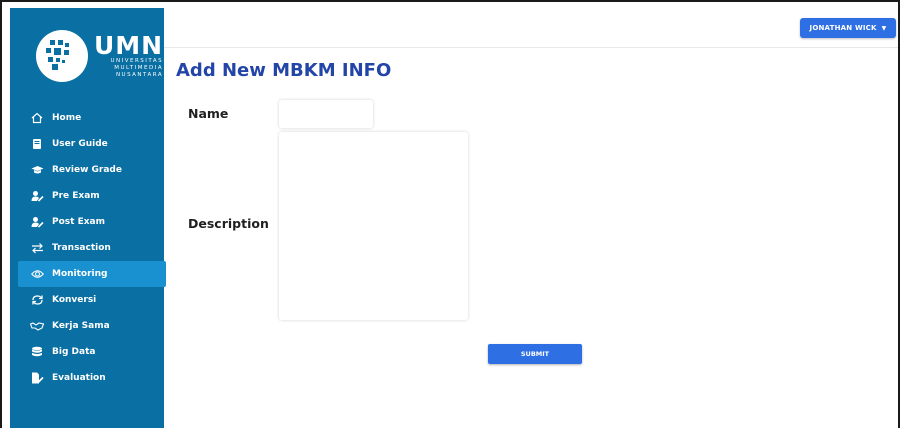 The width and height of the screenshot is (900, 428). I want to click on user-name: JONATHAN WICK, so click(843, 28).